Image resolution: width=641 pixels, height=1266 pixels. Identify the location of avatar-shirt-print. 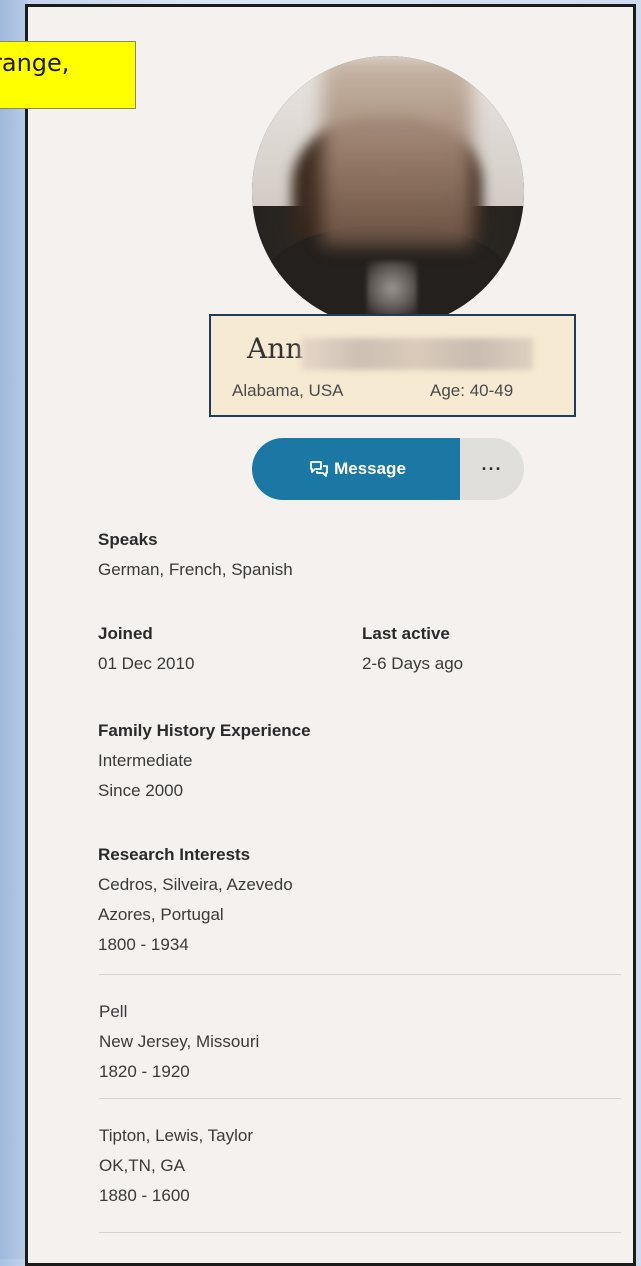
(392, 288).